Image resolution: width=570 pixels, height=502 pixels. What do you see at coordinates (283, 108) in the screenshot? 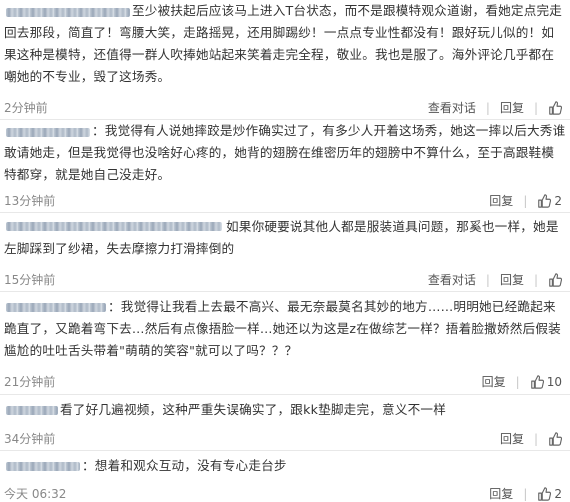
I see `comment-meta: 2分钟前 查看对话 | 回复 |` at bounding box center [283, 108].